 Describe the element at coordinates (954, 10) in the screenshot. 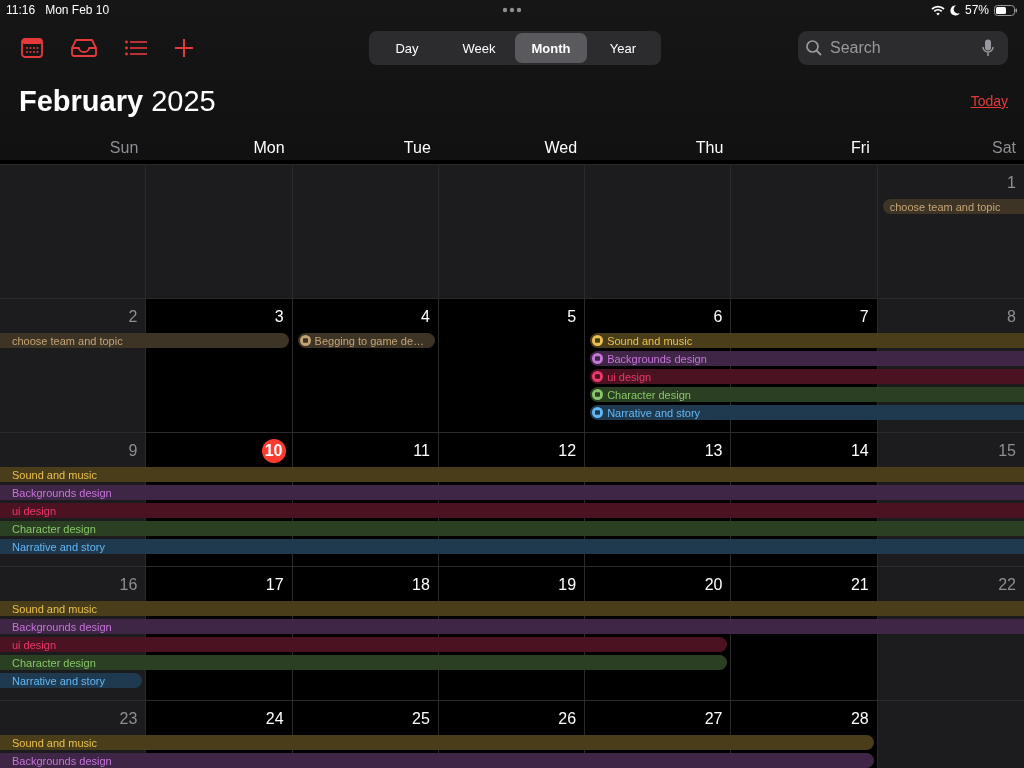

I see `moon-icon` at that location.